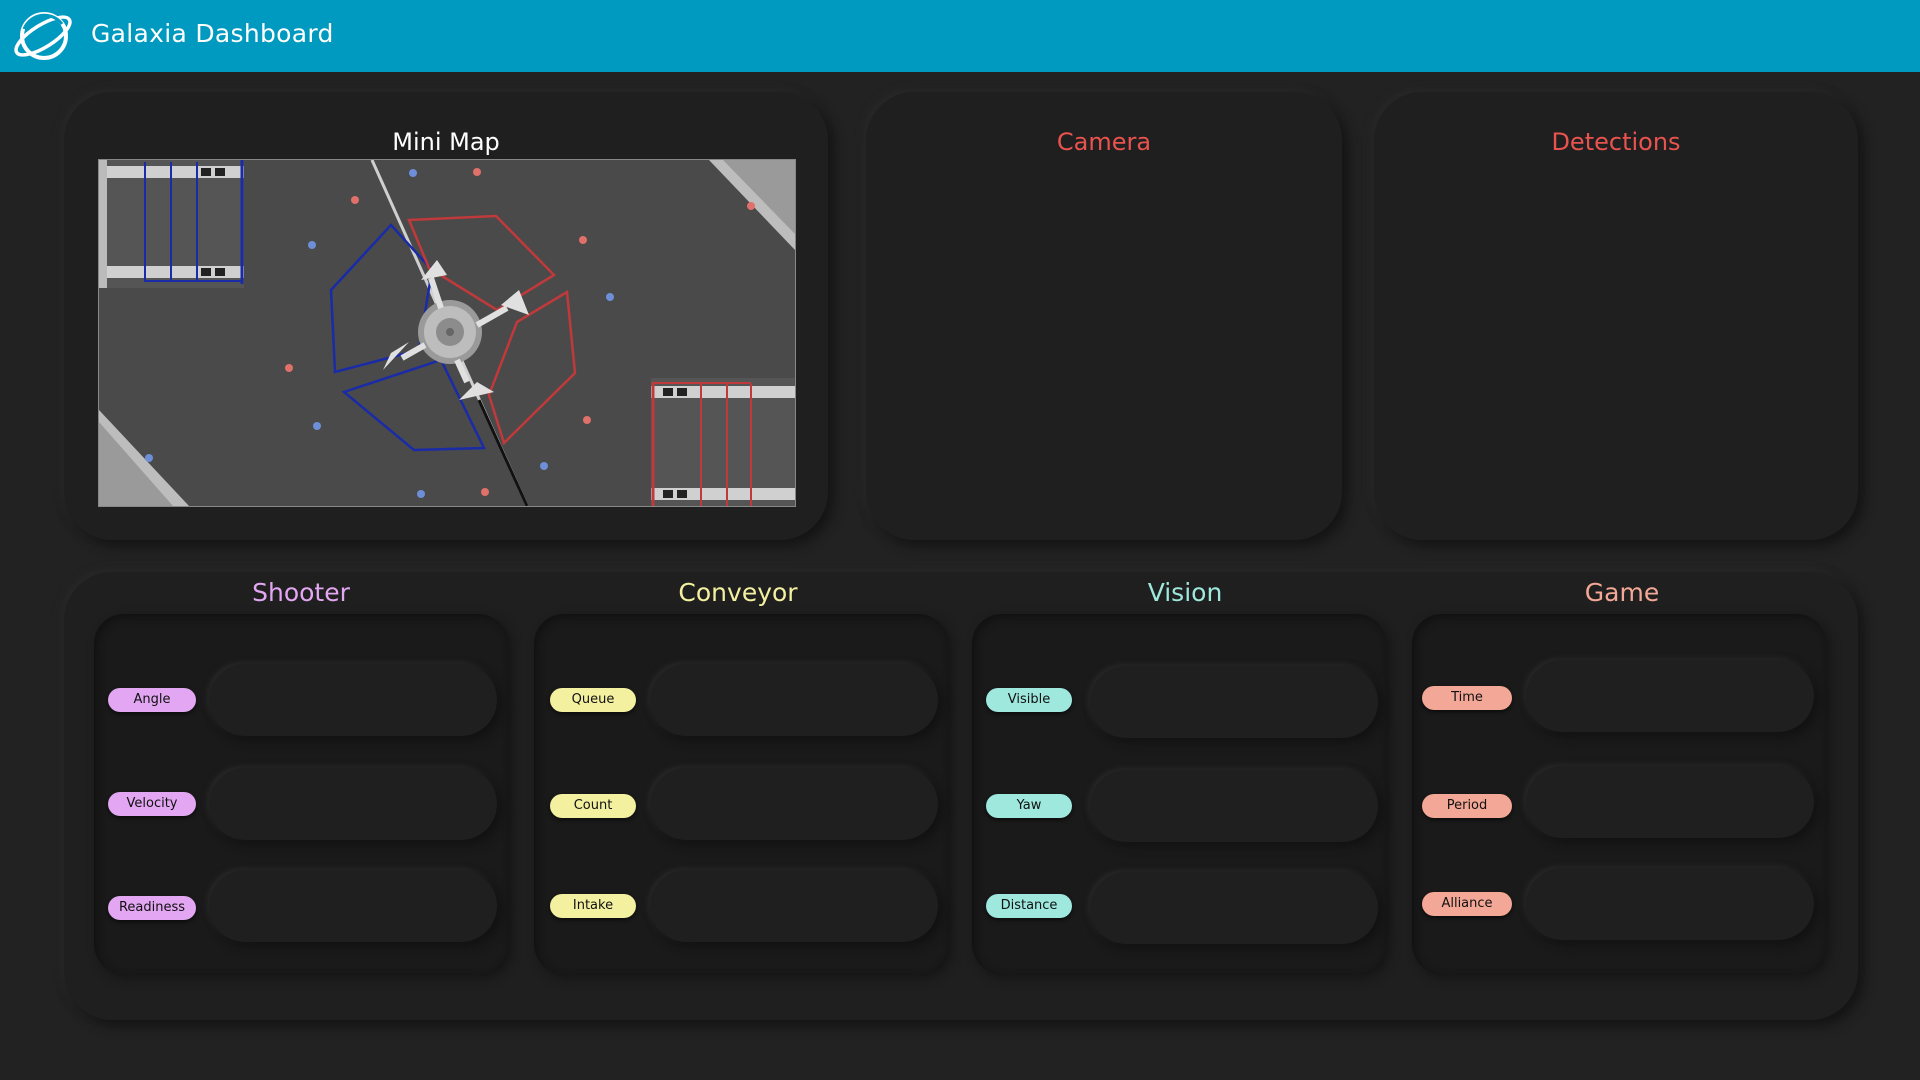 This screenshot has height=1080, width=1920. What do you see at coordinates (152, 700) in the screenshot?
I see `angle-label: Angle` at bounding box center [152, 700].